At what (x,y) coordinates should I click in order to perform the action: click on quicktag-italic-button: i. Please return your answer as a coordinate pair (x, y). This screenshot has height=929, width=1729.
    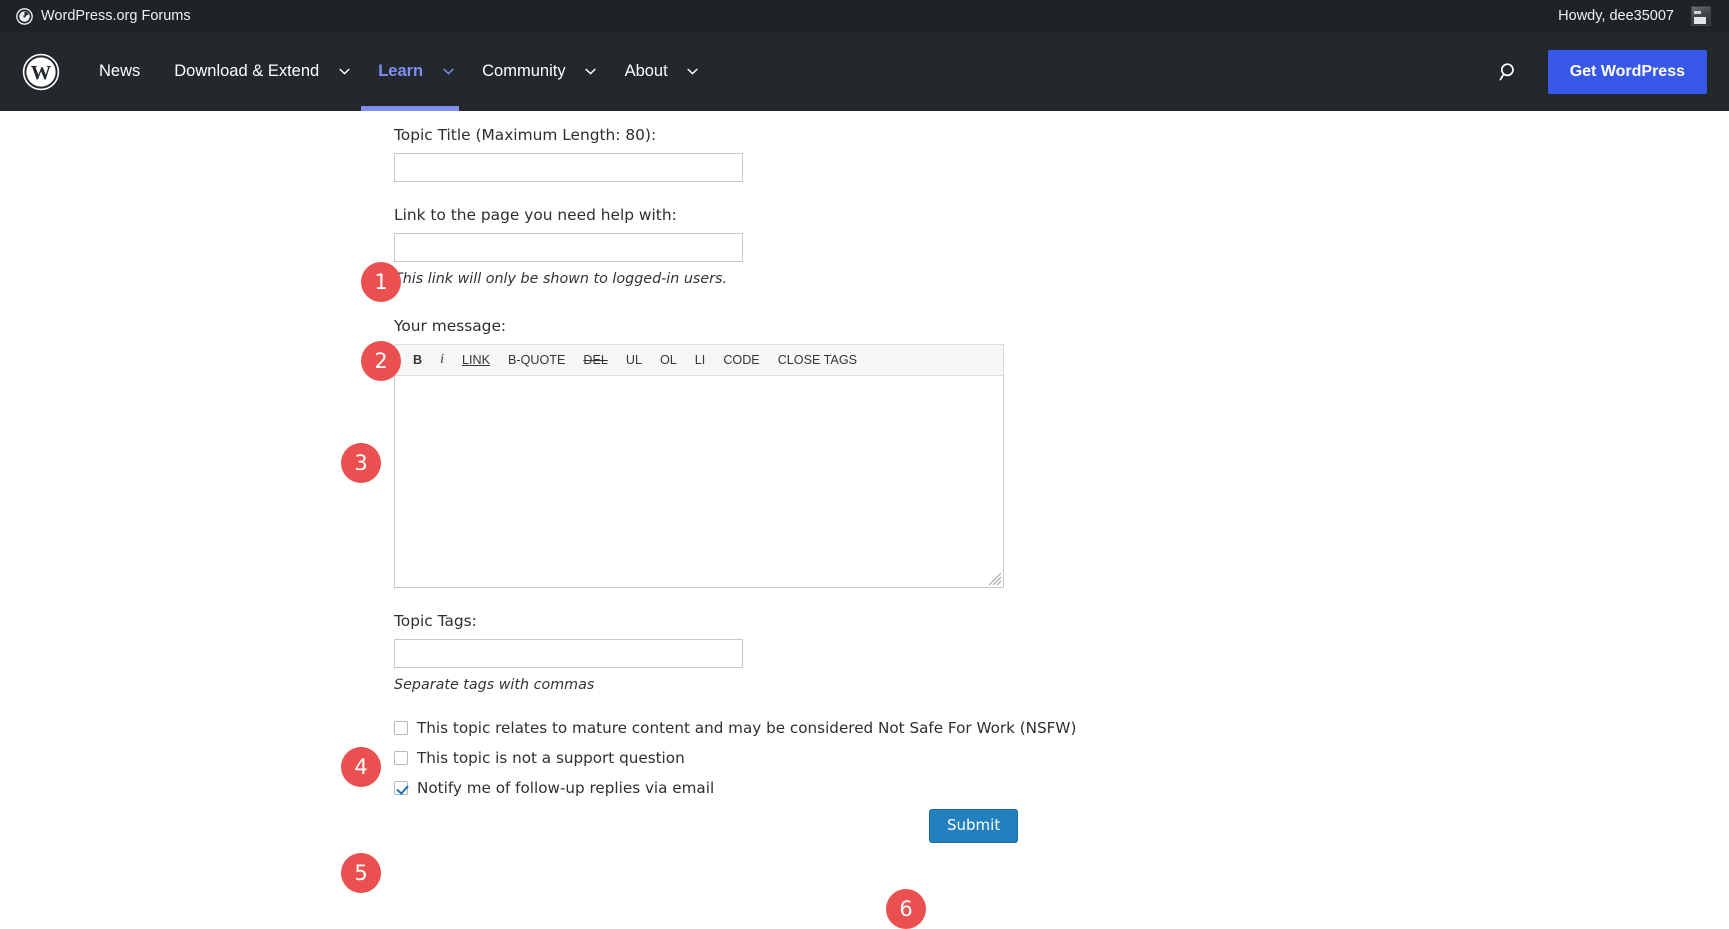
    Looking at the image, I should click on (442, 360).